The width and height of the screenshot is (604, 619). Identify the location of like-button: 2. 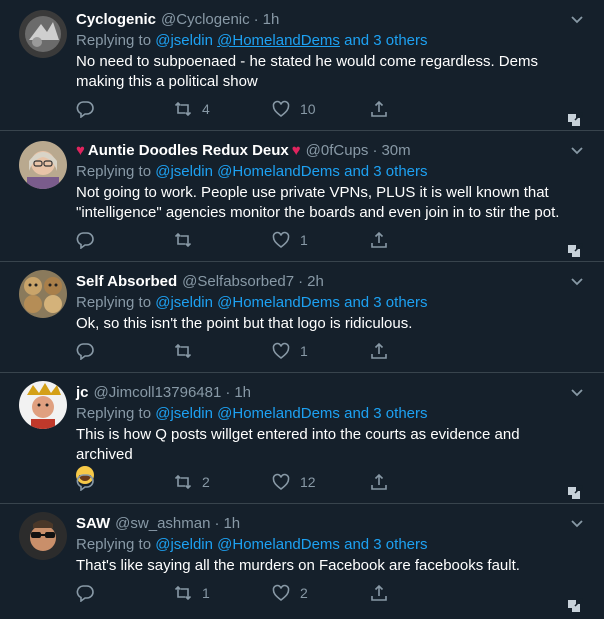
(321, 593).